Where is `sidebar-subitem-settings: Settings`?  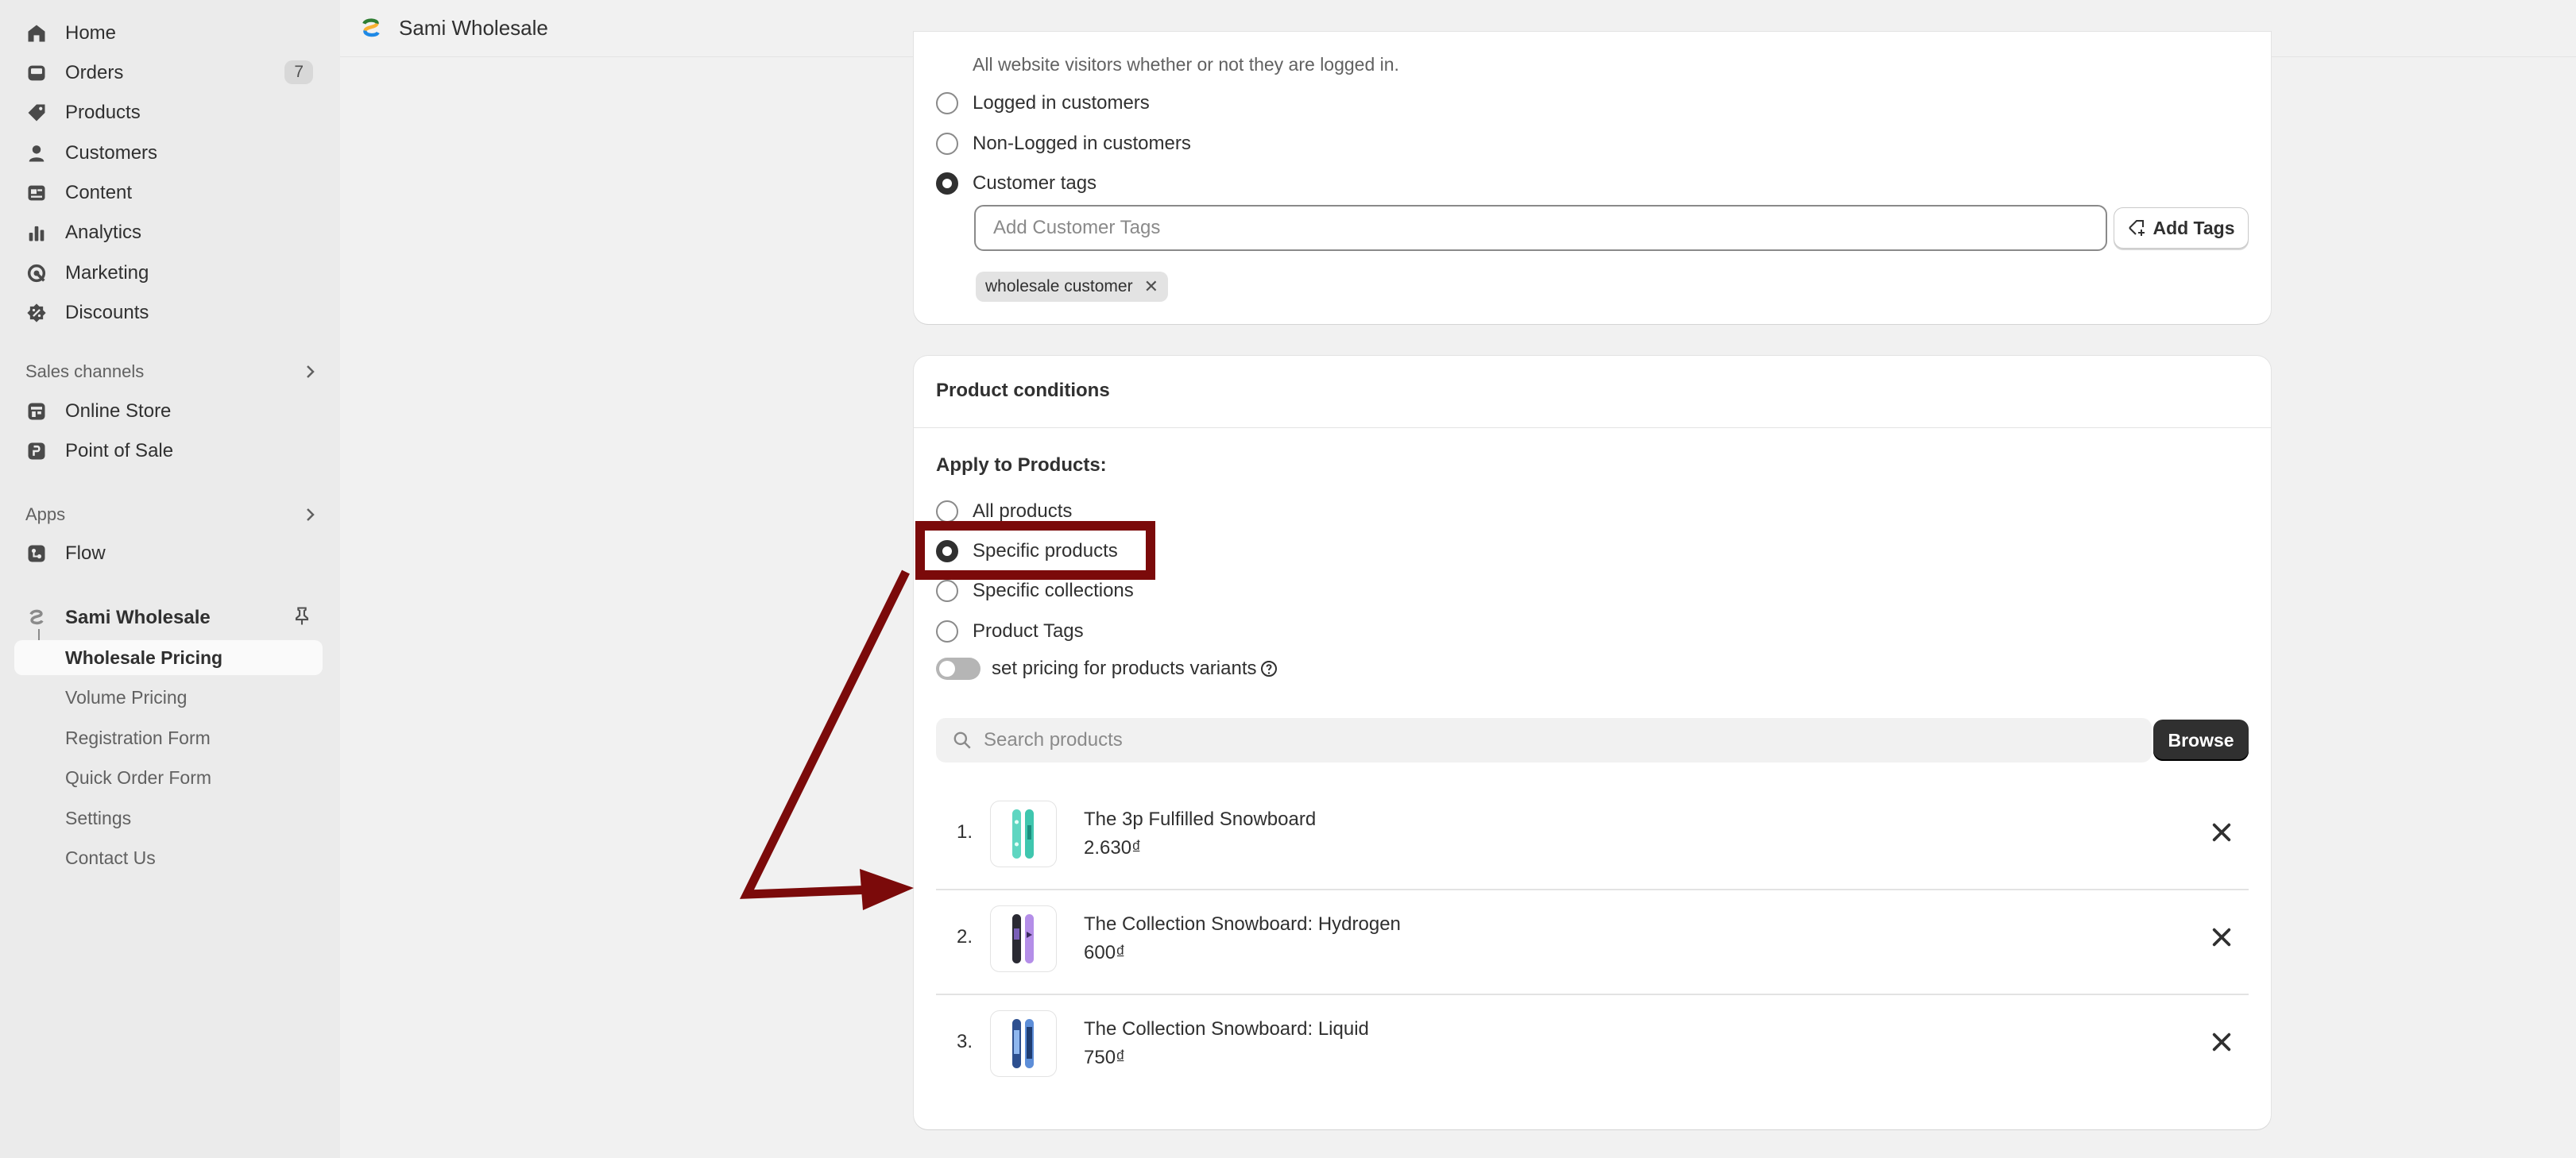
sidebar-subitem-settings: Settings is located at coordinates (98, 818).